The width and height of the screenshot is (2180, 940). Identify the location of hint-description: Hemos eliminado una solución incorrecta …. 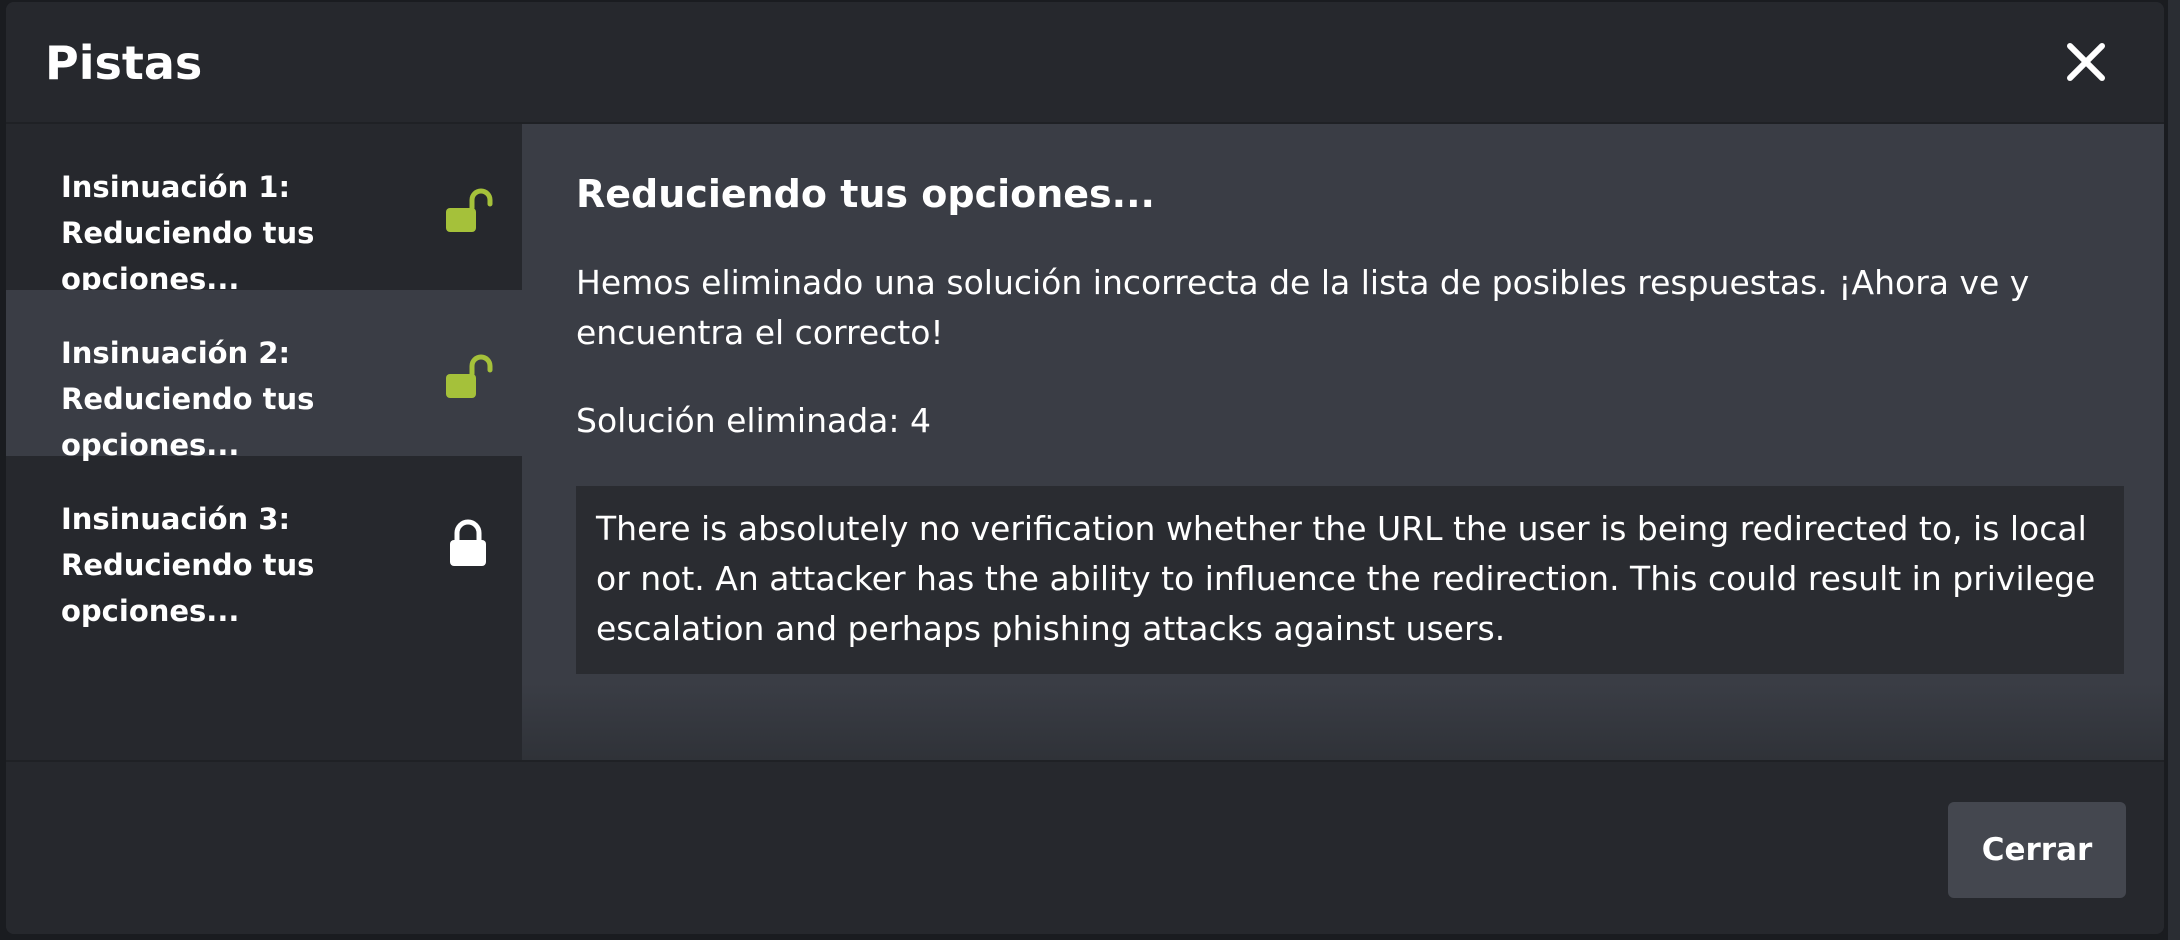
(1303, 307).